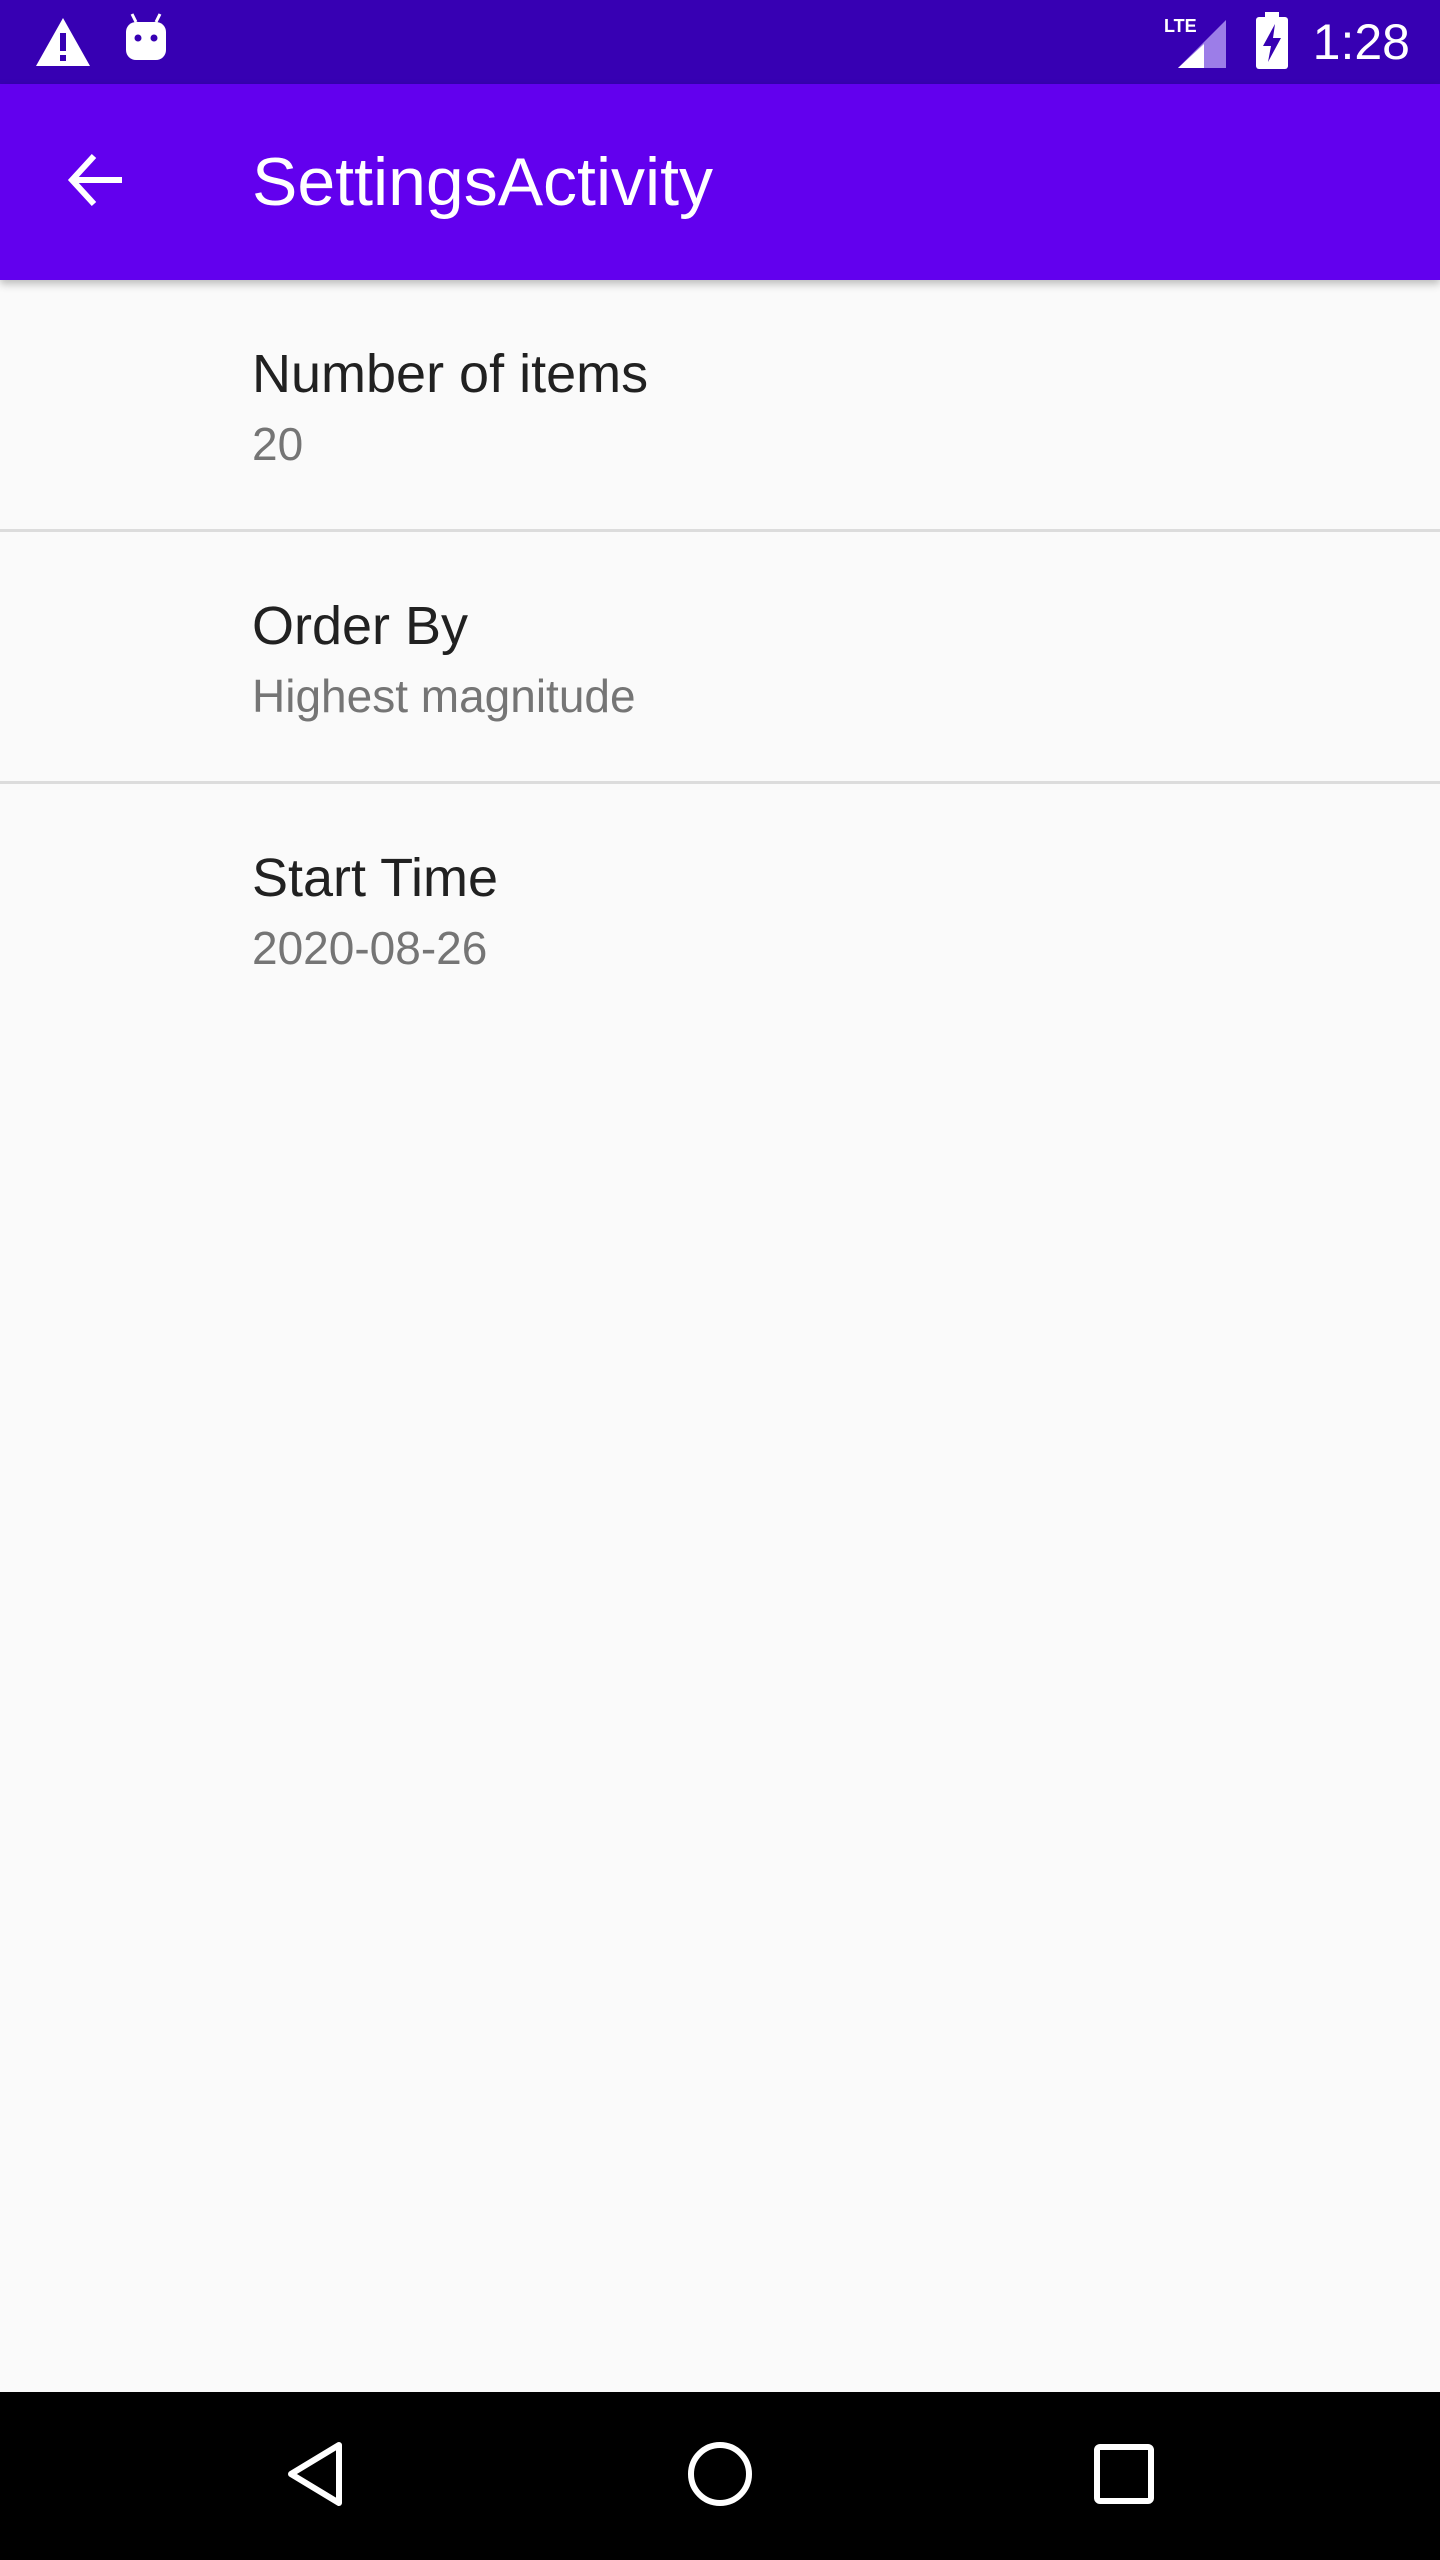 The height and width of the screenshot is (2560, 1440). I want to click on pref-summary: 2020-08-26, so click(370, 948).